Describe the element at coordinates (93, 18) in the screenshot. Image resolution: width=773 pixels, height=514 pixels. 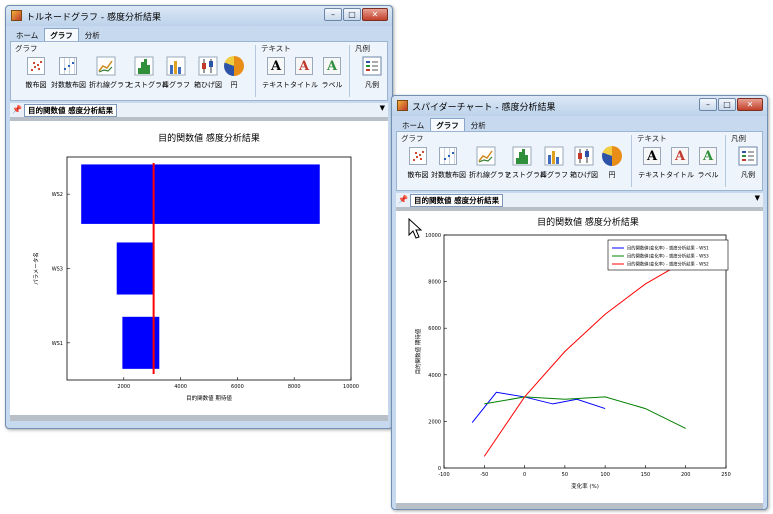
I see `window-title: トルネードグラフ - 感度分析結果` at that location.